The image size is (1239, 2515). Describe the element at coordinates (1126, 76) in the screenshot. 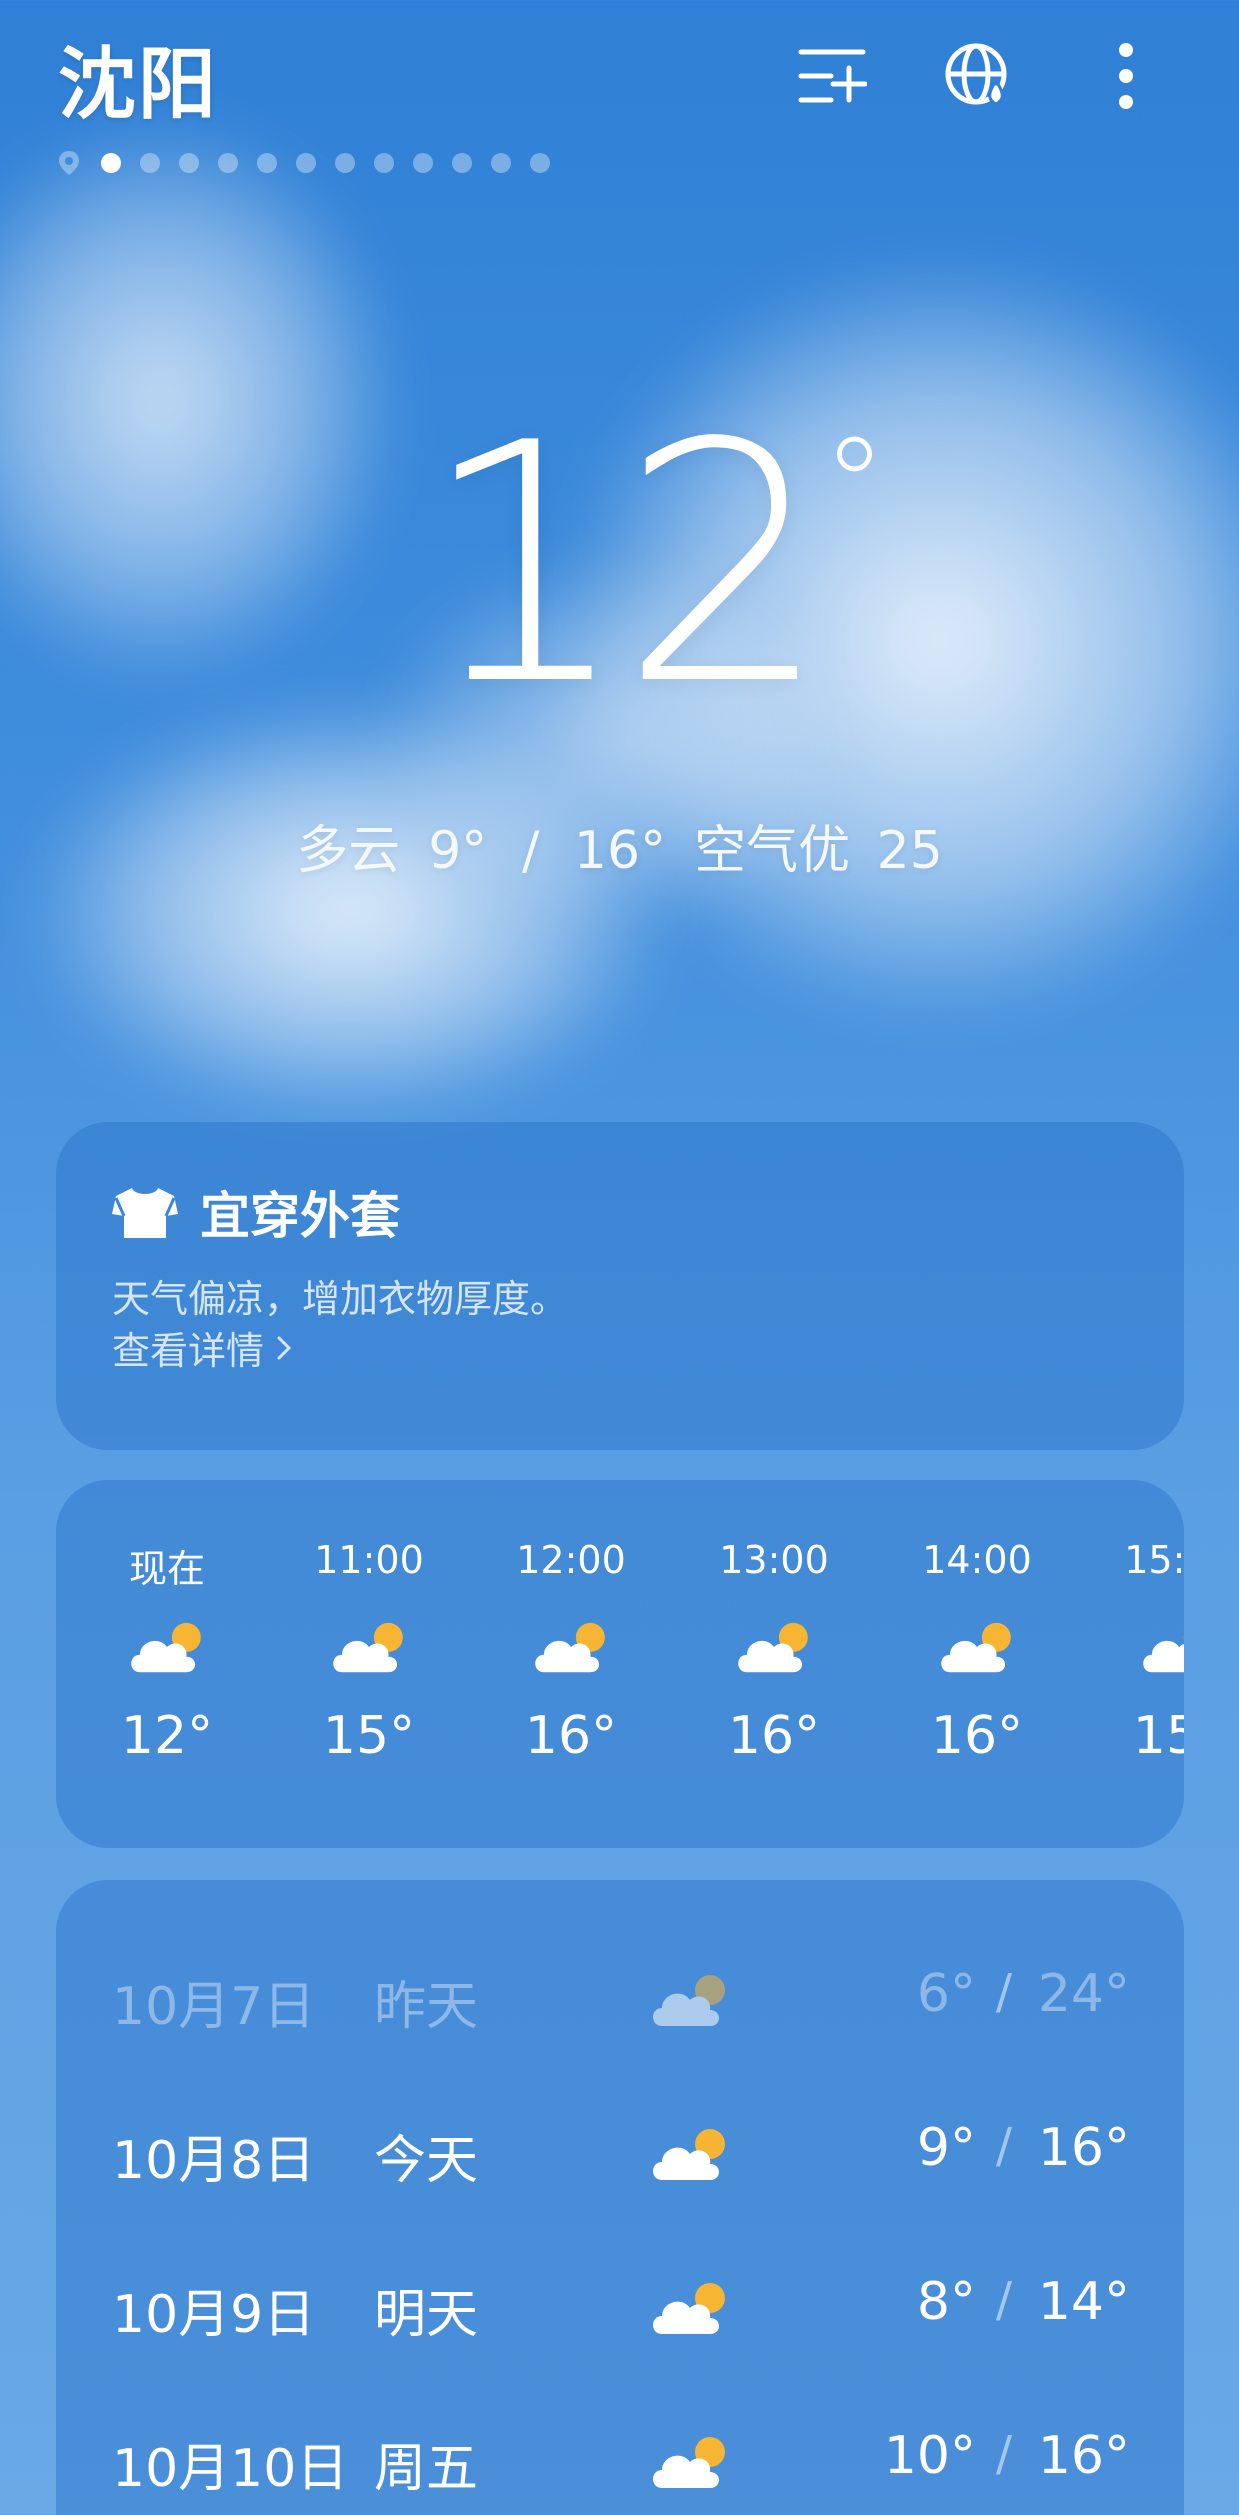

I see `more-options-icon` at that location.